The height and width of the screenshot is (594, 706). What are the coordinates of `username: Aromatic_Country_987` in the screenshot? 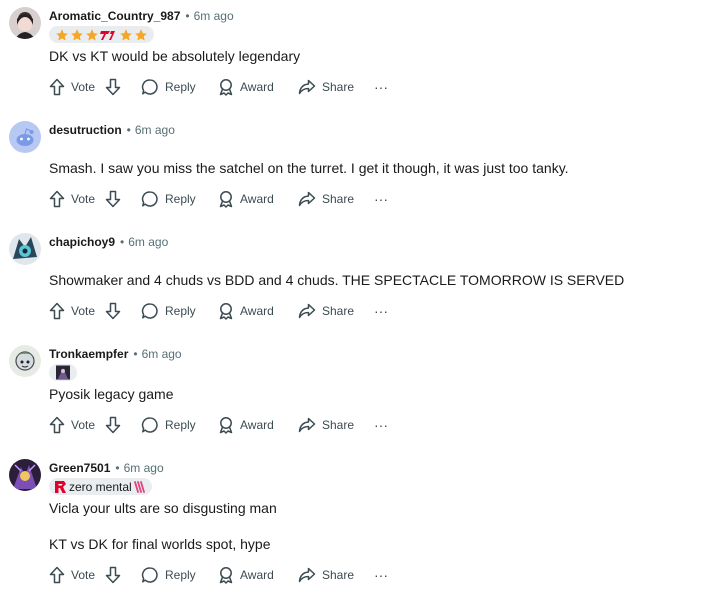 It's located at (114, 16).